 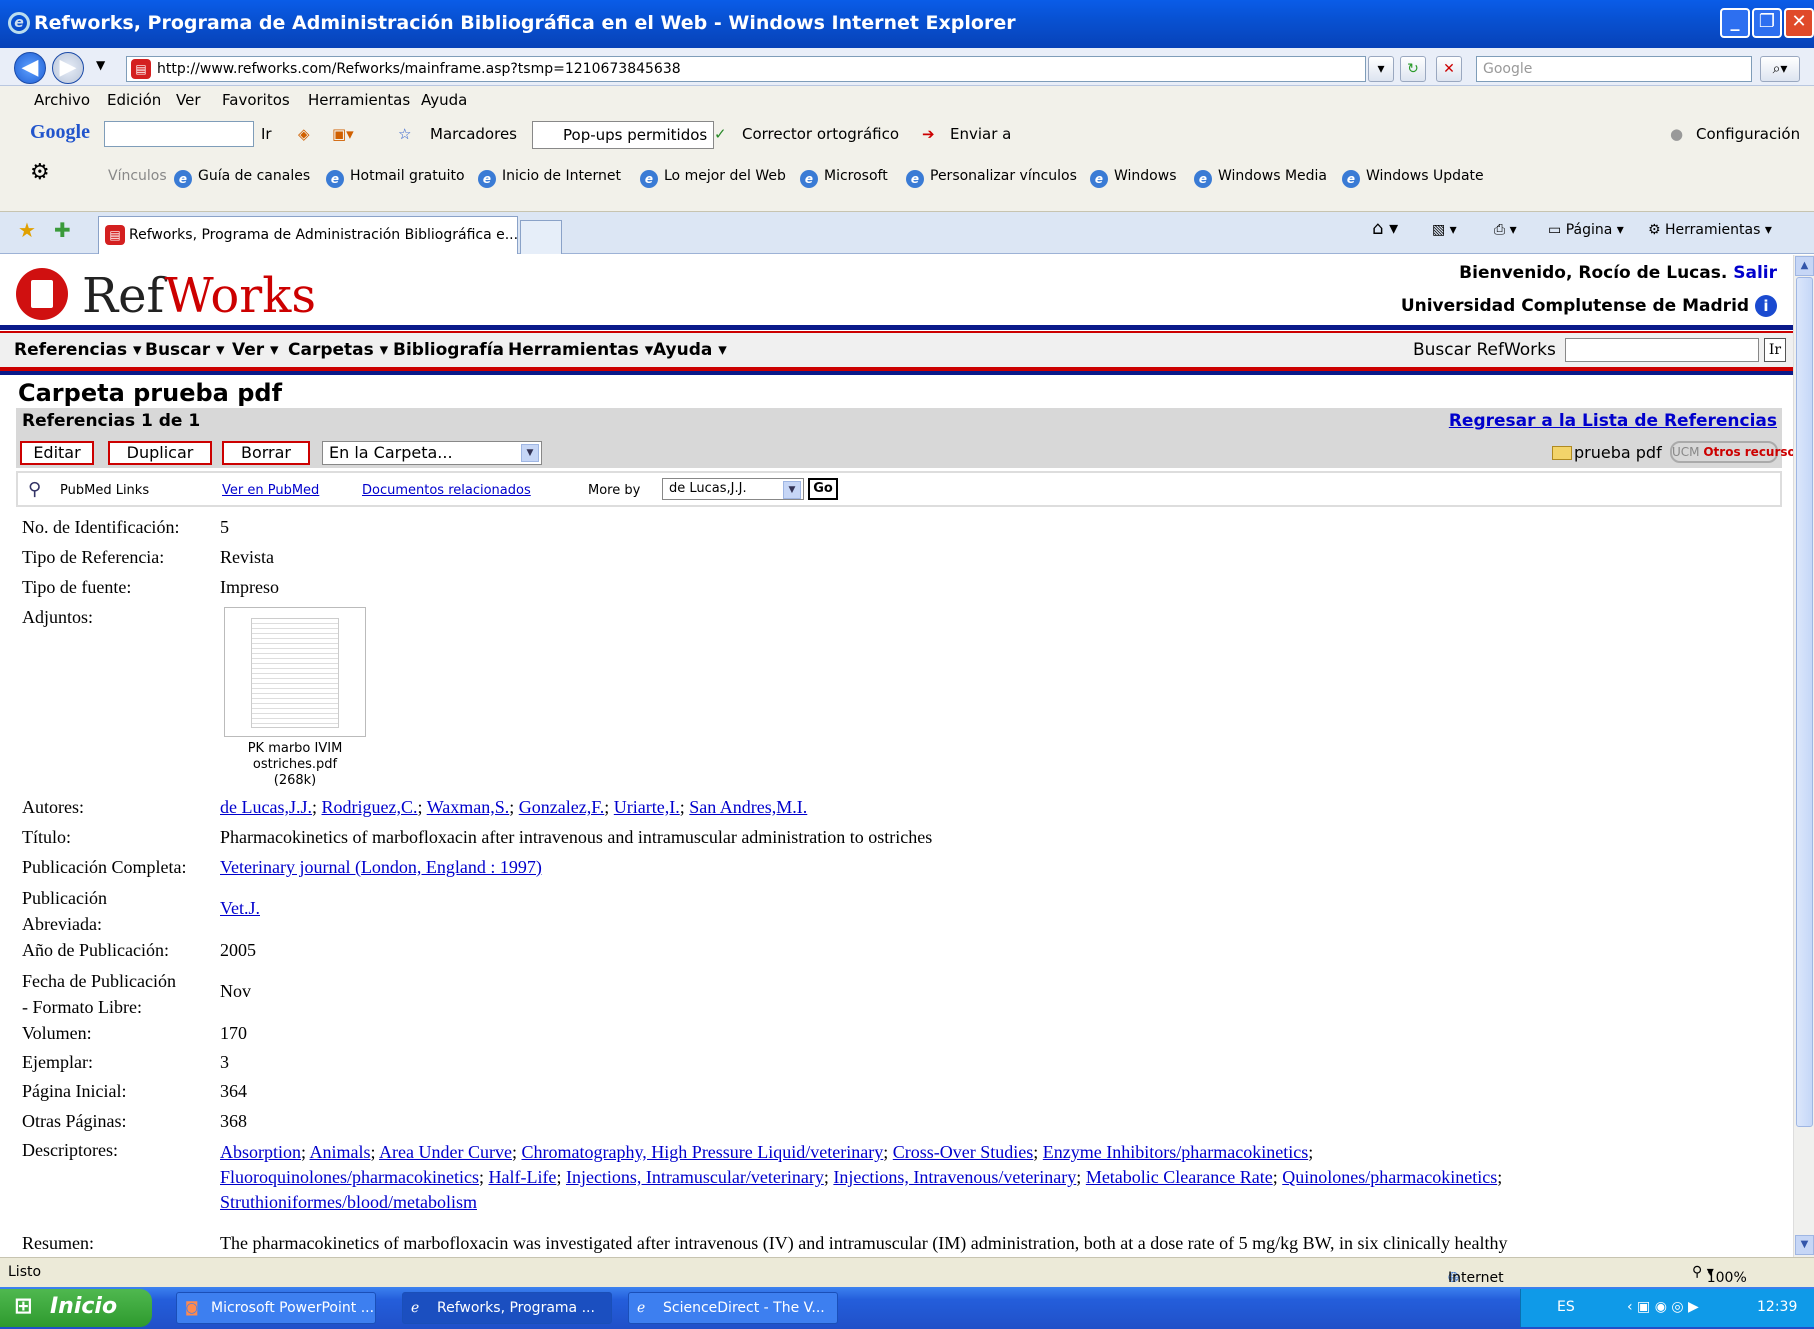 I want to click on language-indicator: ES, so click(x=1566, y=1307).